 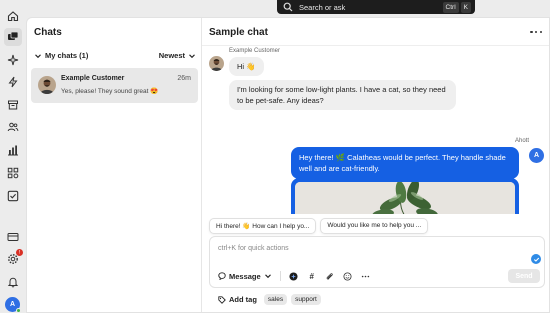 I want to click on tag-row: Add tag sales support, so click(x=269, y=299).